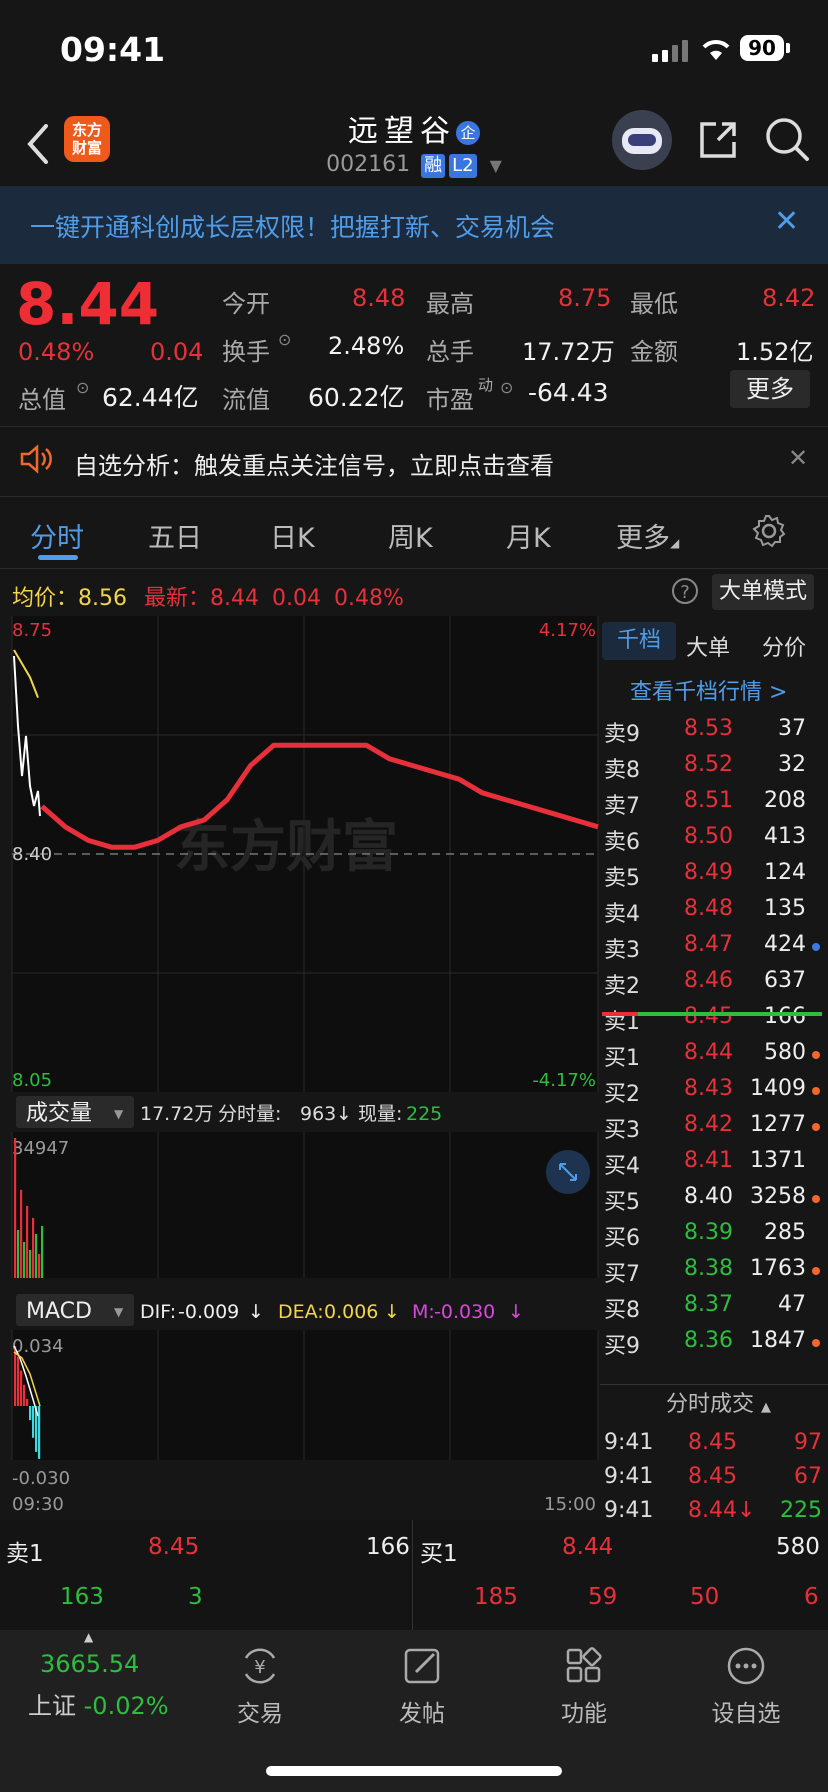  What do you see at coordinates (714, 1198) in the screenshot?
I see `bid-row: 买5 8.40 3258` at bounding box center [714, 1198].